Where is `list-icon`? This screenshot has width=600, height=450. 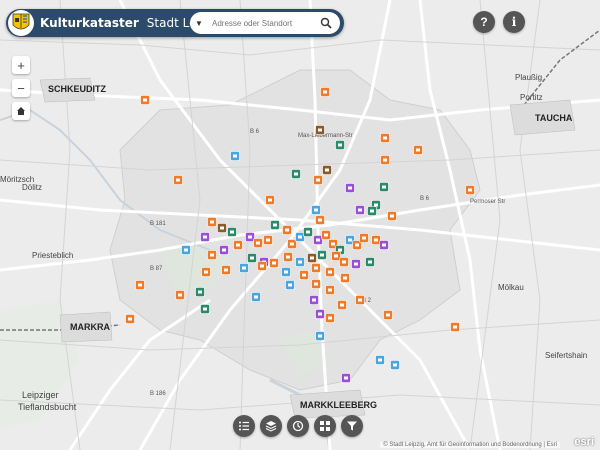 list-icon is located at coordinates (244, 426).